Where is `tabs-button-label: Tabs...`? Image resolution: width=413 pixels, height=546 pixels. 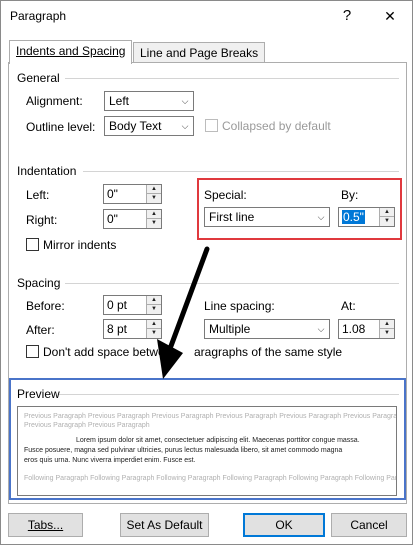 tabs-button-label: Tabs... is located at coordinates (45, 525).